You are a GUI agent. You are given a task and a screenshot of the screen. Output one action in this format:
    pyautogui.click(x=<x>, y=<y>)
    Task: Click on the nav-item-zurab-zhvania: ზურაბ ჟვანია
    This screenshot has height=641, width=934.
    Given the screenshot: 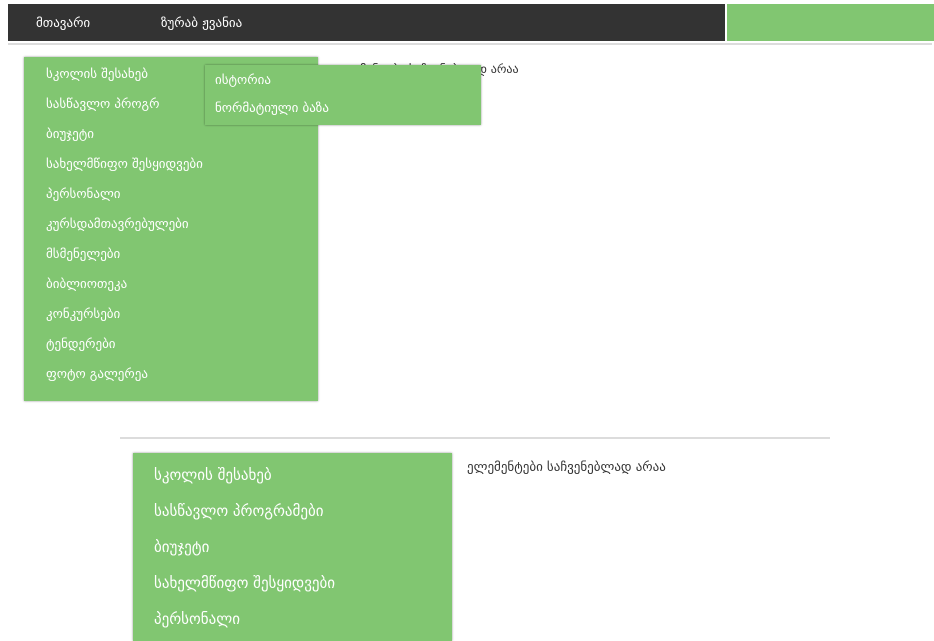 What is the action you would take?
    pyautogui.click(x=201, y=23)
    